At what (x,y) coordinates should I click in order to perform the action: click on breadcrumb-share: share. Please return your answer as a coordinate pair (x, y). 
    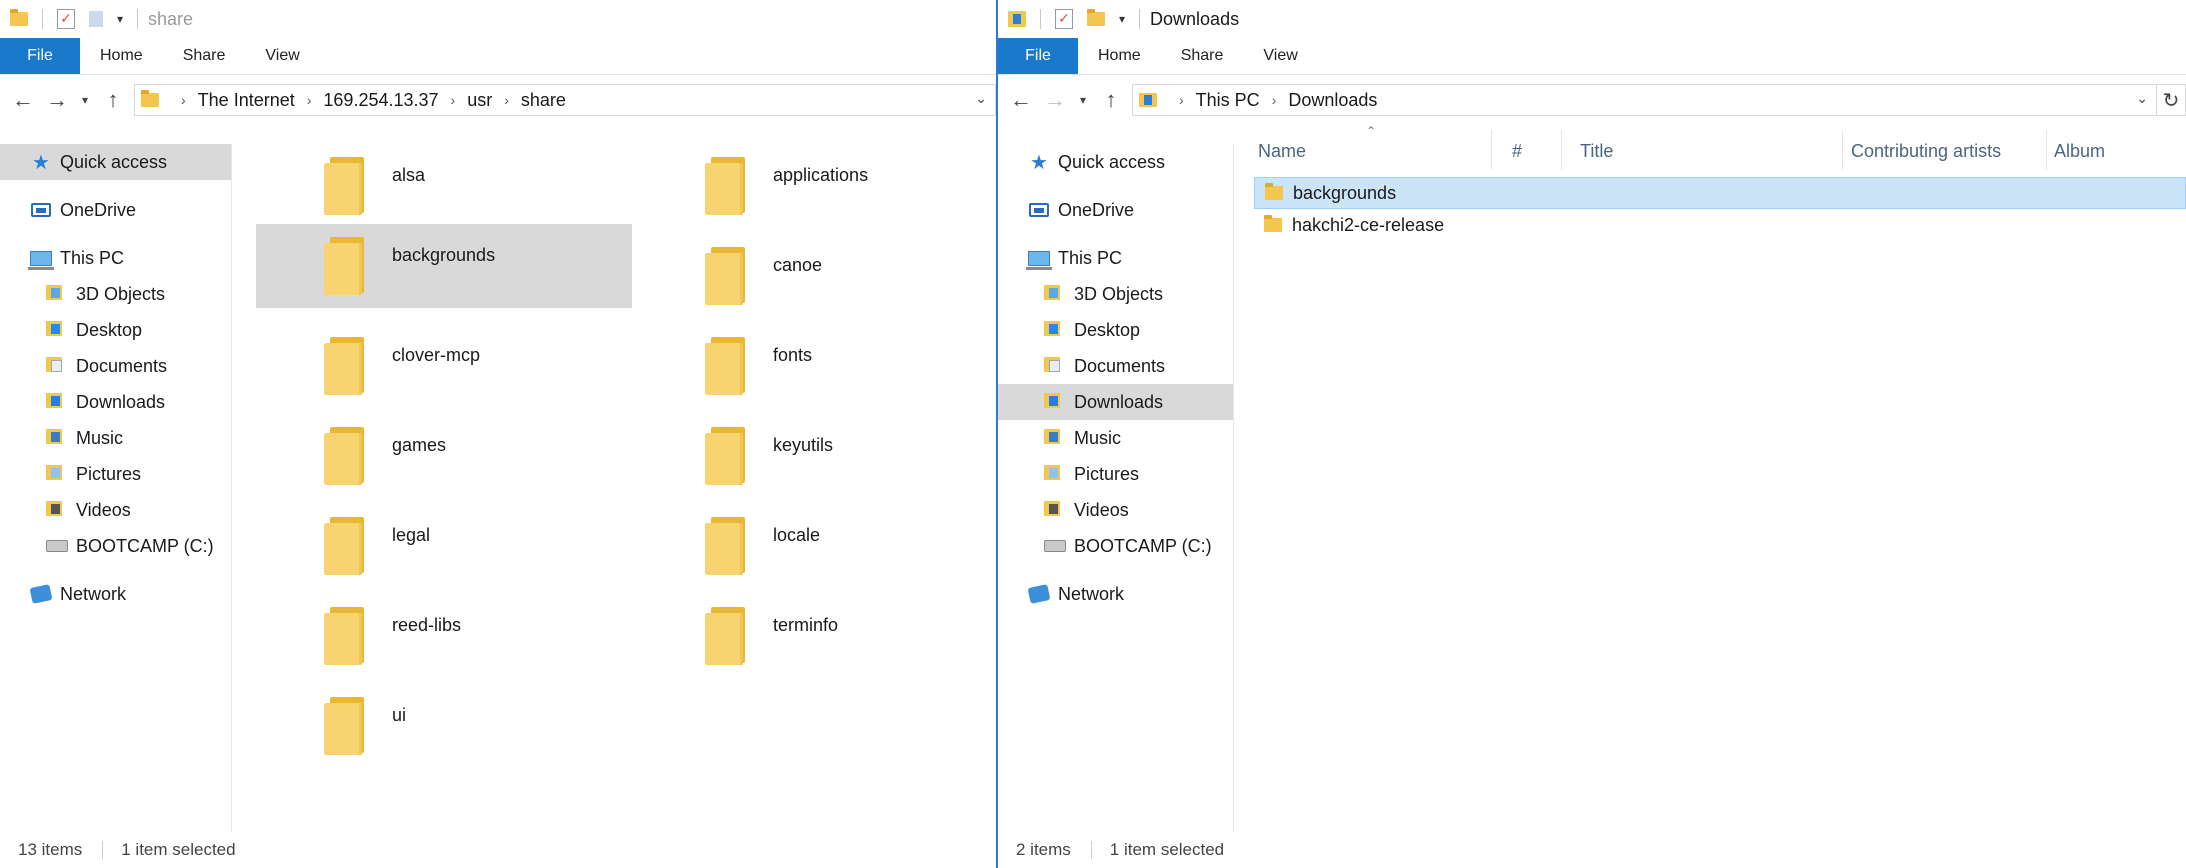
    Looking at the image, I should click on (543, 100).